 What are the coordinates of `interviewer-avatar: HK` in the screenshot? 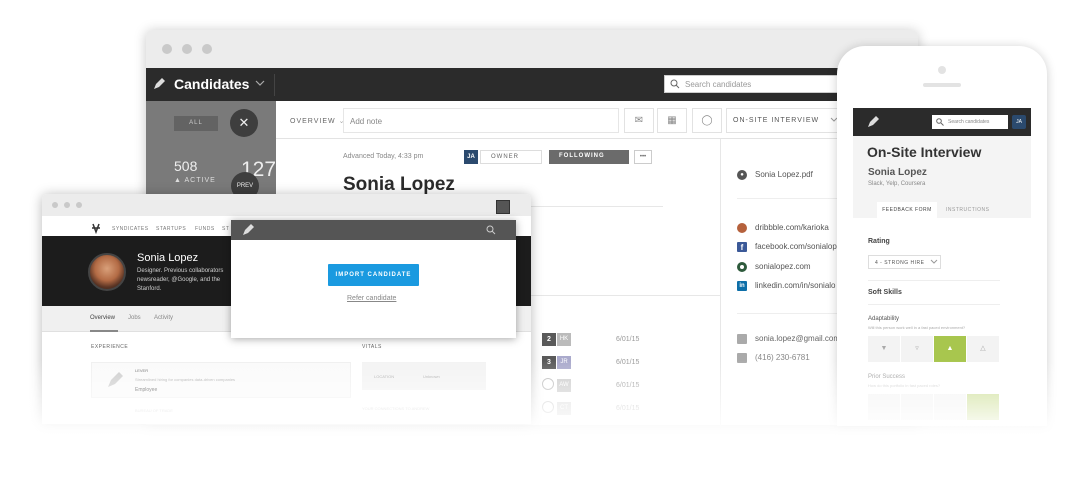 It's located at (564, 339).